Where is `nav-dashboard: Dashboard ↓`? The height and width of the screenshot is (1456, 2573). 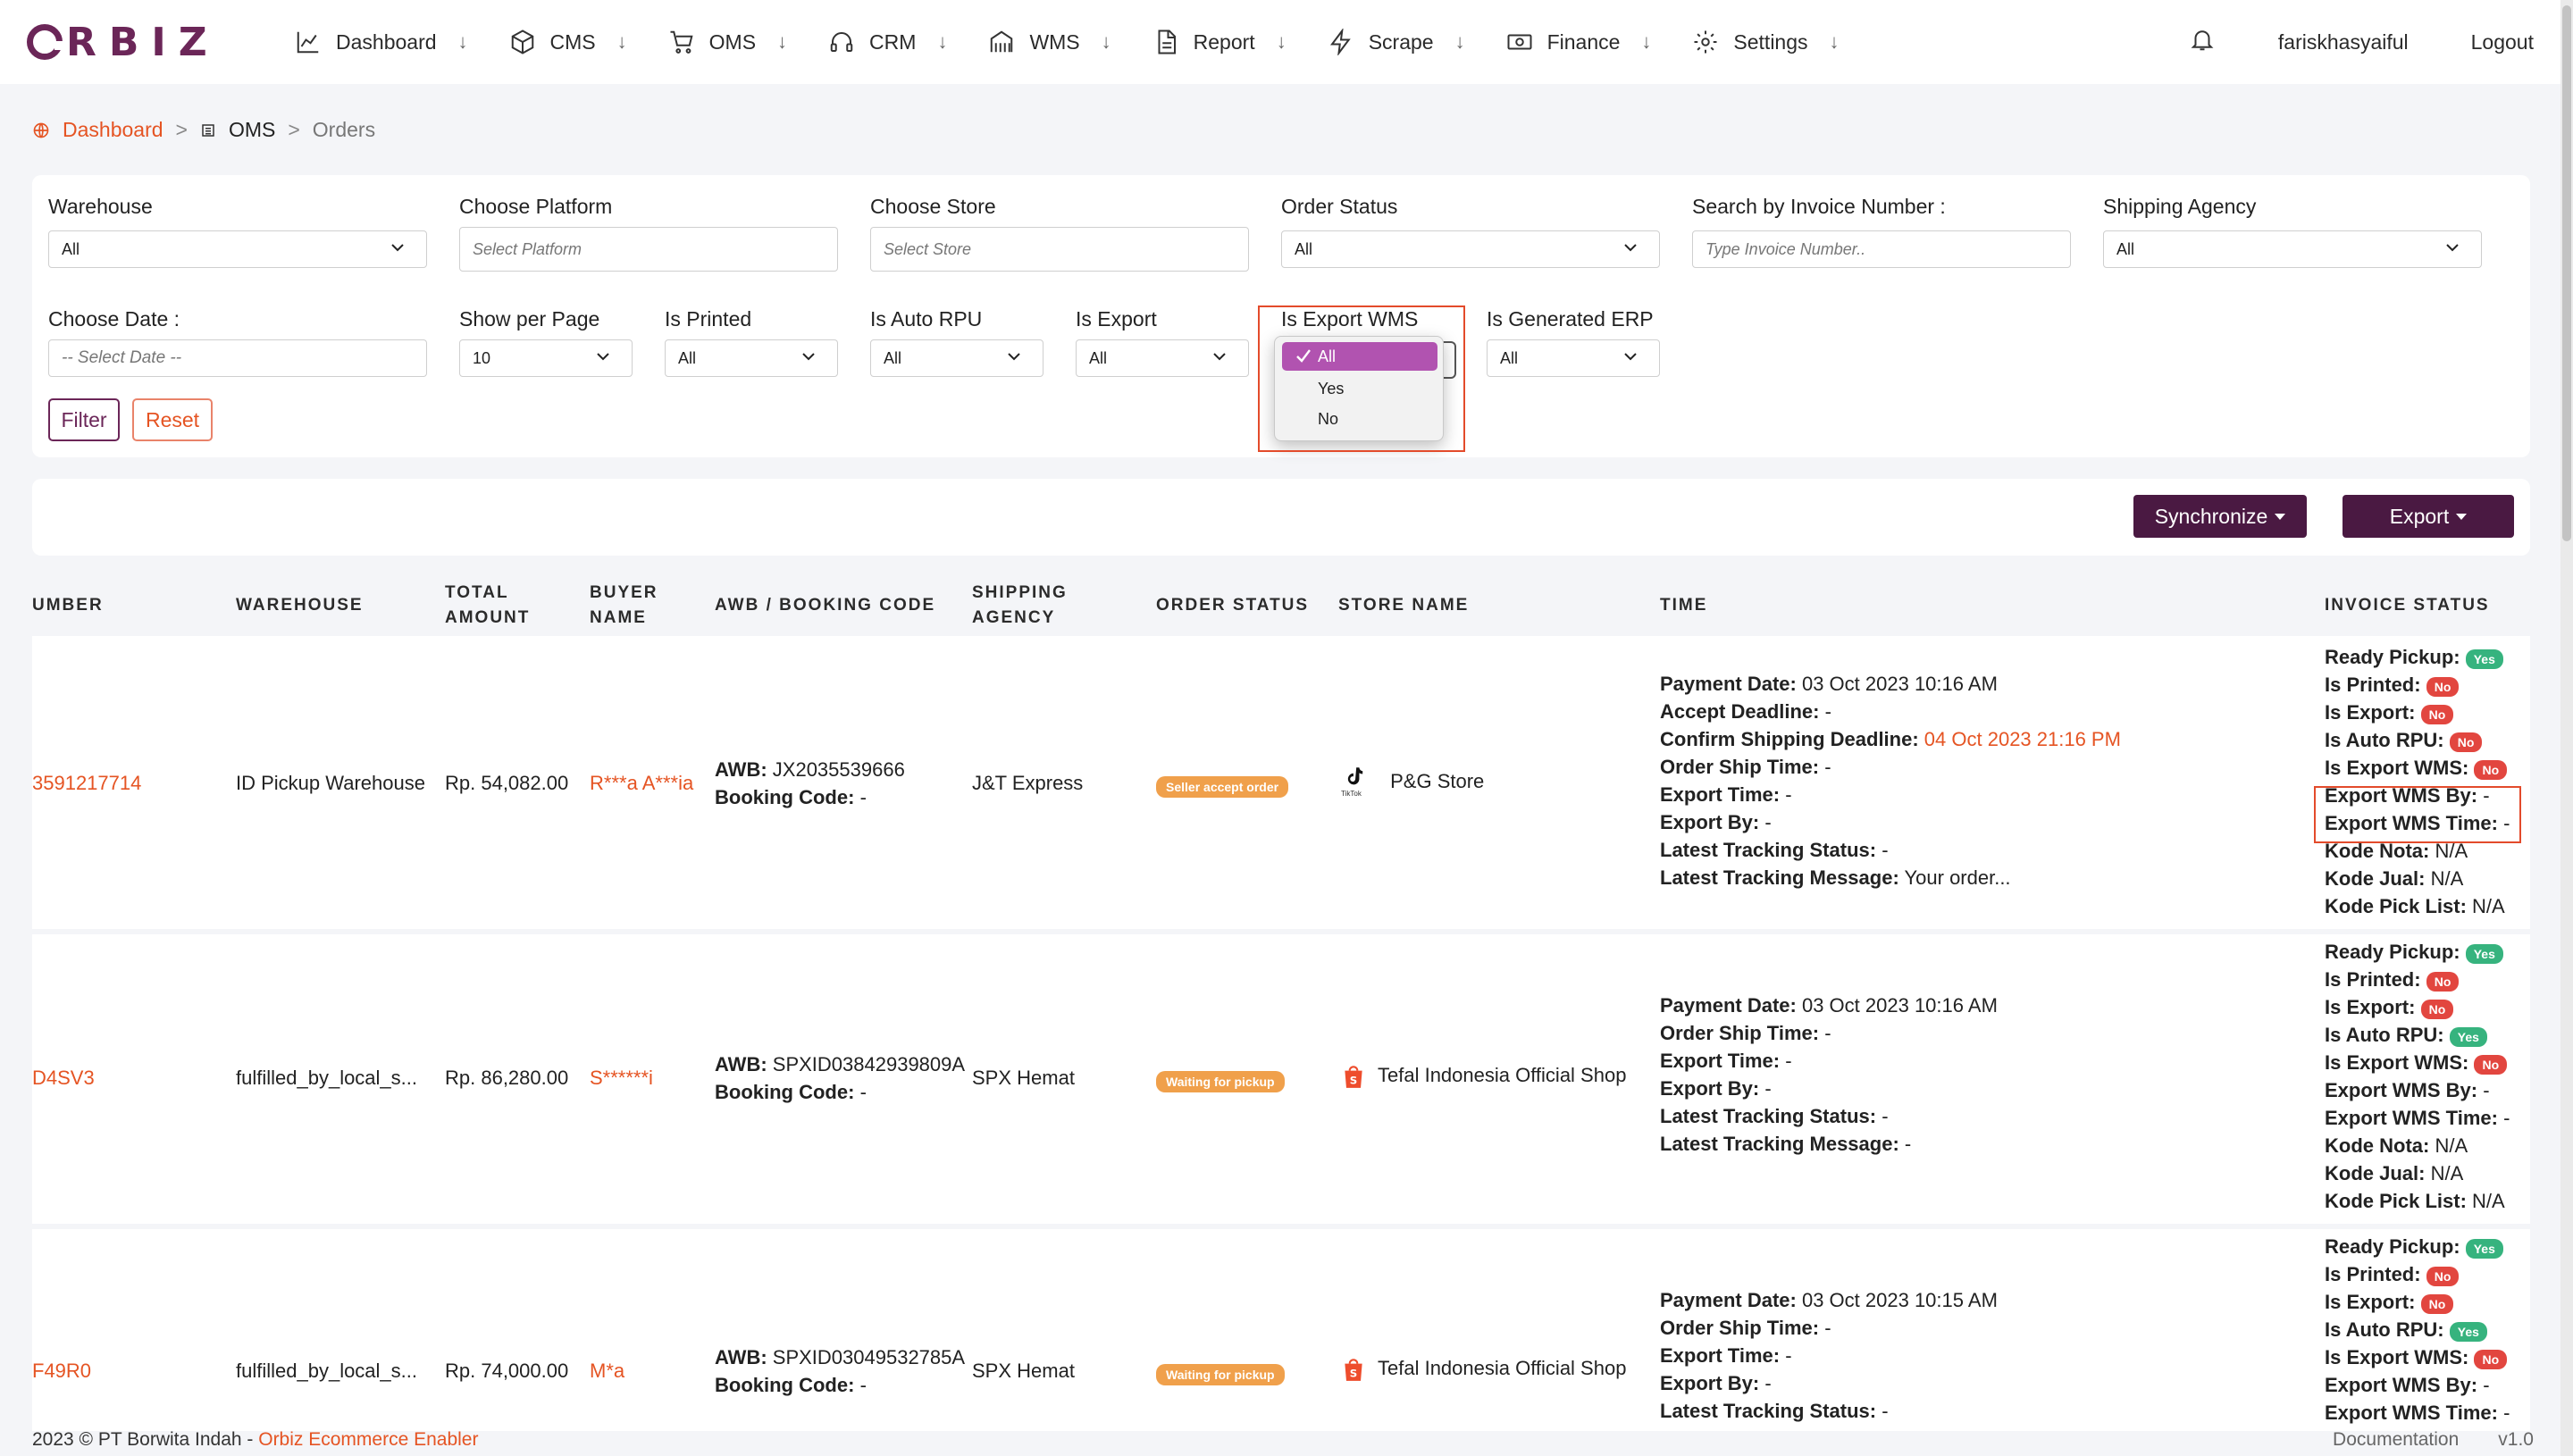
nav-dashboard: Dashboard ↓ is located at coordinates (381, 42).